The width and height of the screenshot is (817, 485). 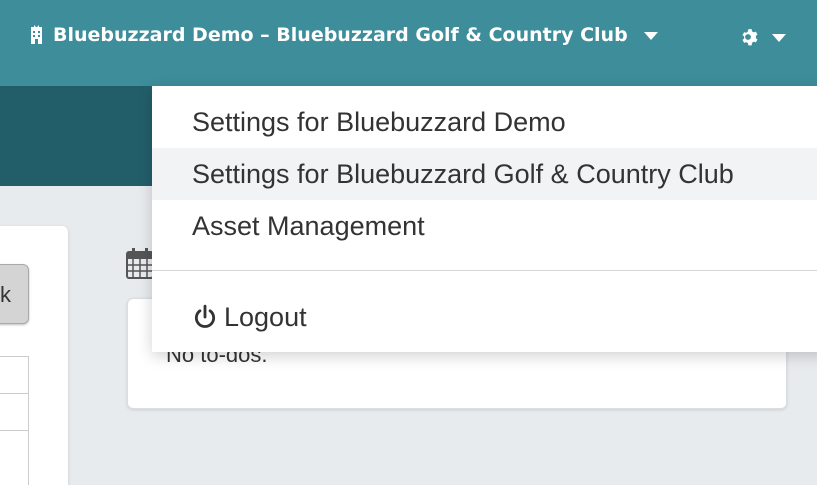 I want to click on menu-item-asset-management: Asset Management, so click(x=484, y=226).